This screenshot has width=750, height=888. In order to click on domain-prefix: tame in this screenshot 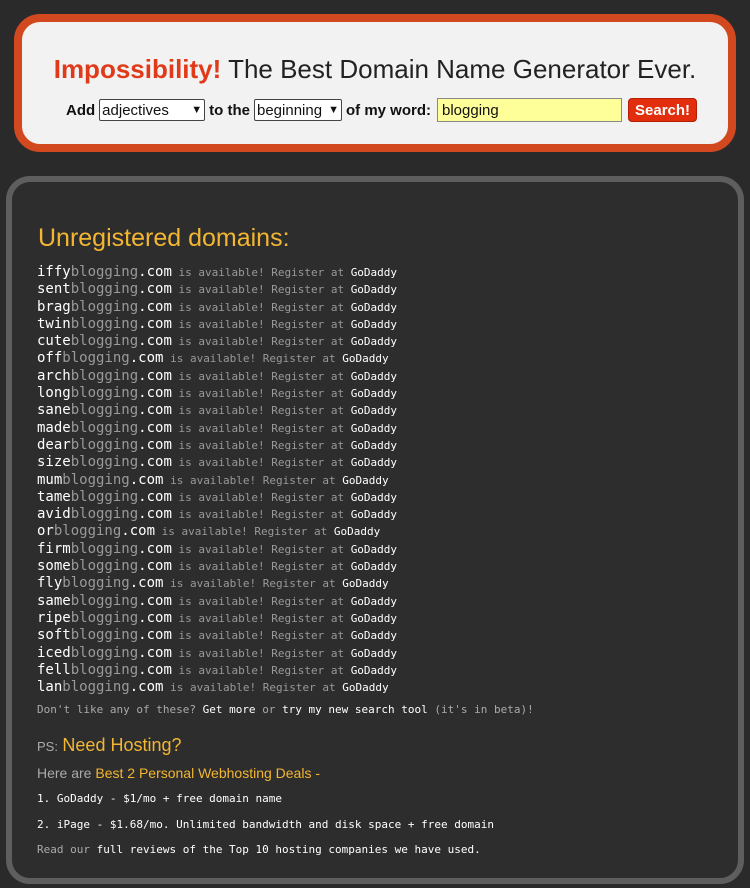, I will do `click(54, 497)`.